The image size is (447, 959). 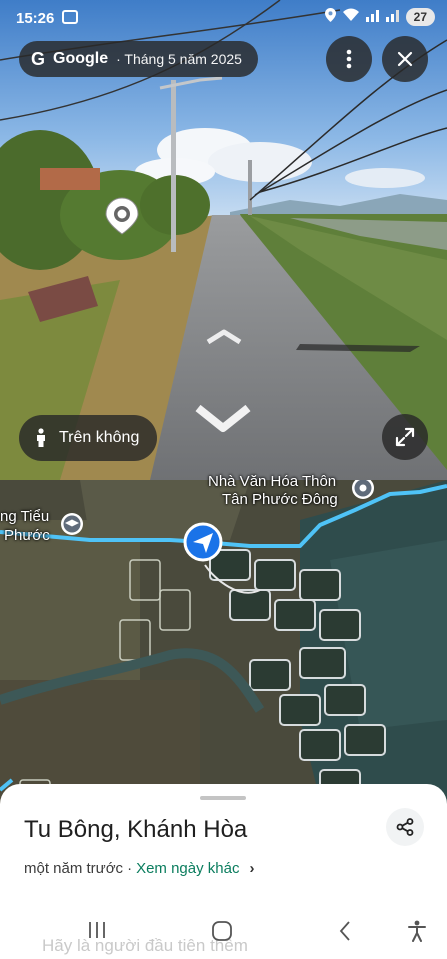 I want to click on close-button, so click(x=405, y=59).